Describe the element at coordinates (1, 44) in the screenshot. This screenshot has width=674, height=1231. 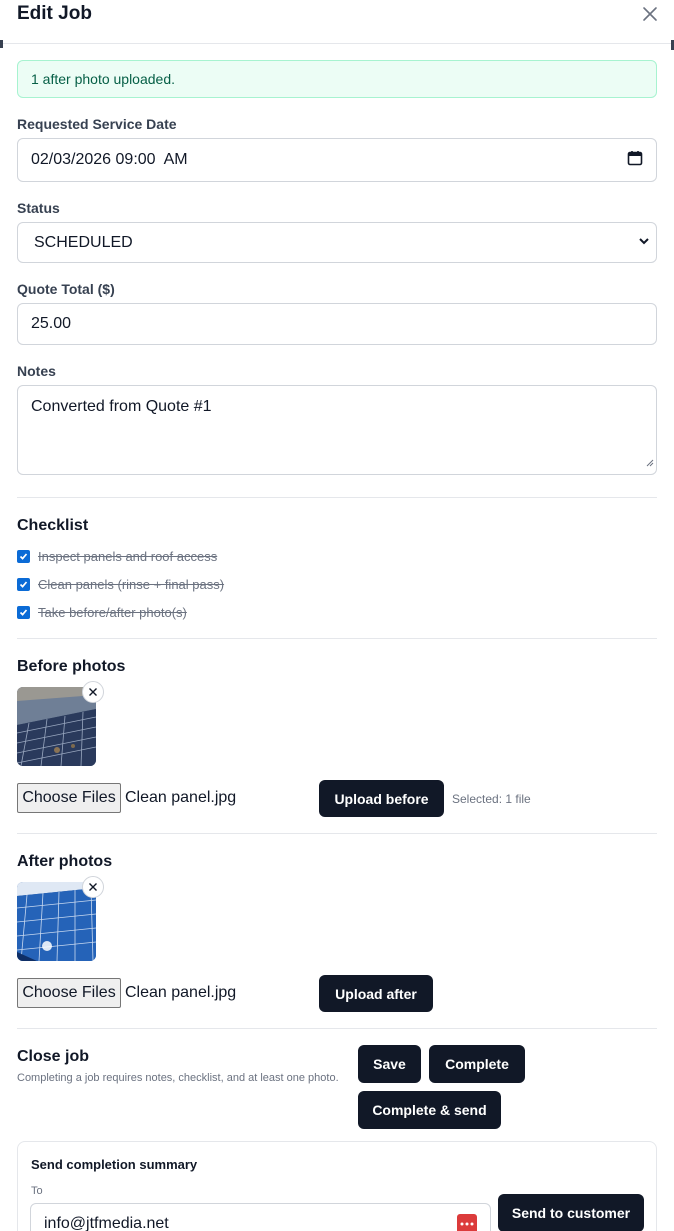
I see `background-edge` at that location.